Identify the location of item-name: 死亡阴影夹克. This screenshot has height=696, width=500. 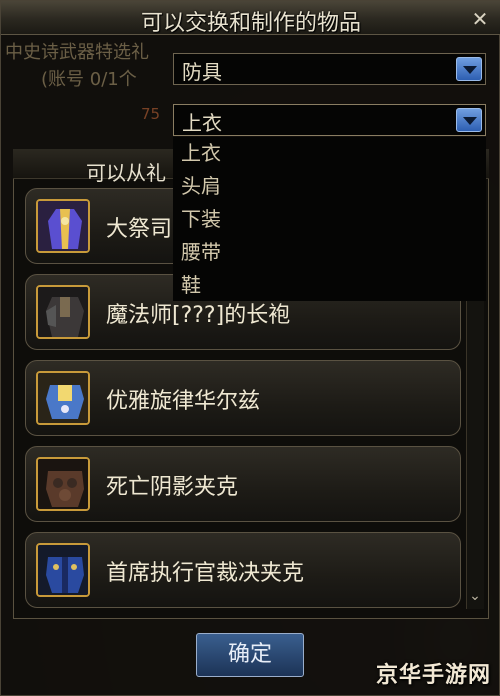
(172, 487).